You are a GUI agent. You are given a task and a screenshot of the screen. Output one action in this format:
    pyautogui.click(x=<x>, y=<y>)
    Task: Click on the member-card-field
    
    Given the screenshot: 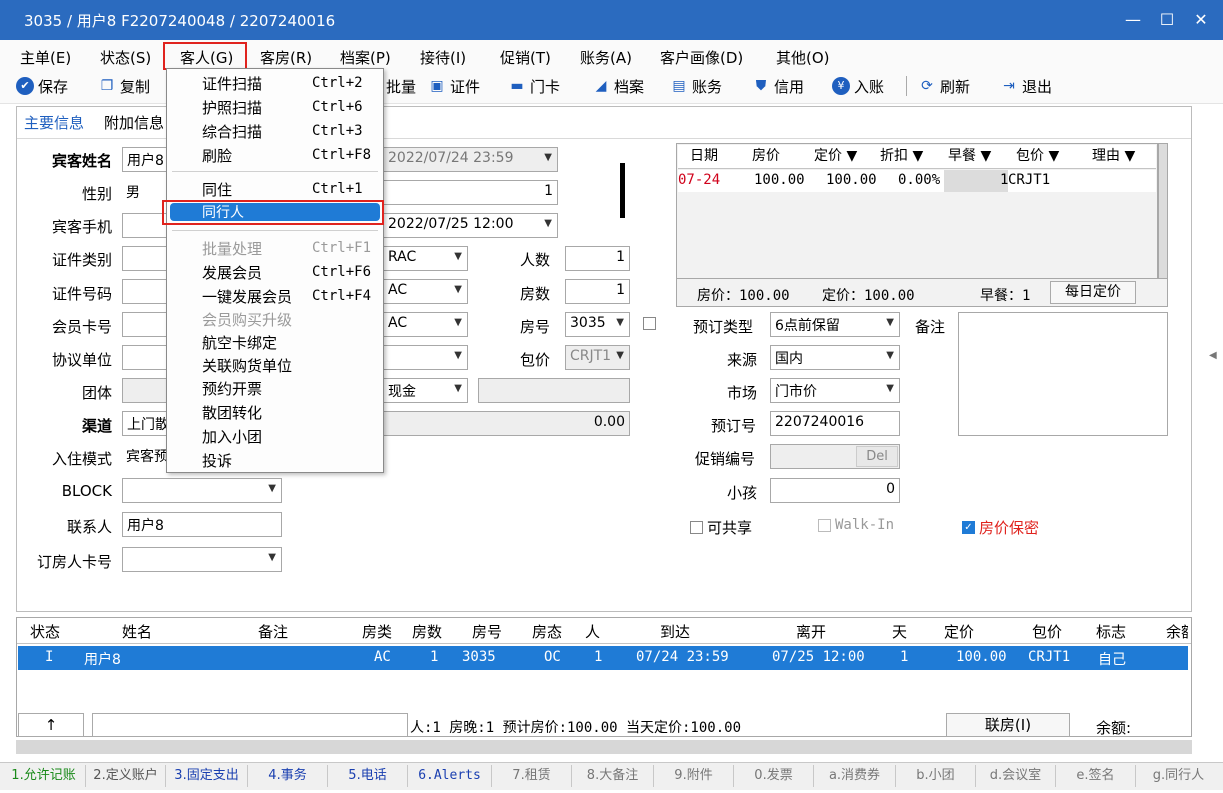 What is the action you would take?
    pyautogui.click(x=147, y=324)
    